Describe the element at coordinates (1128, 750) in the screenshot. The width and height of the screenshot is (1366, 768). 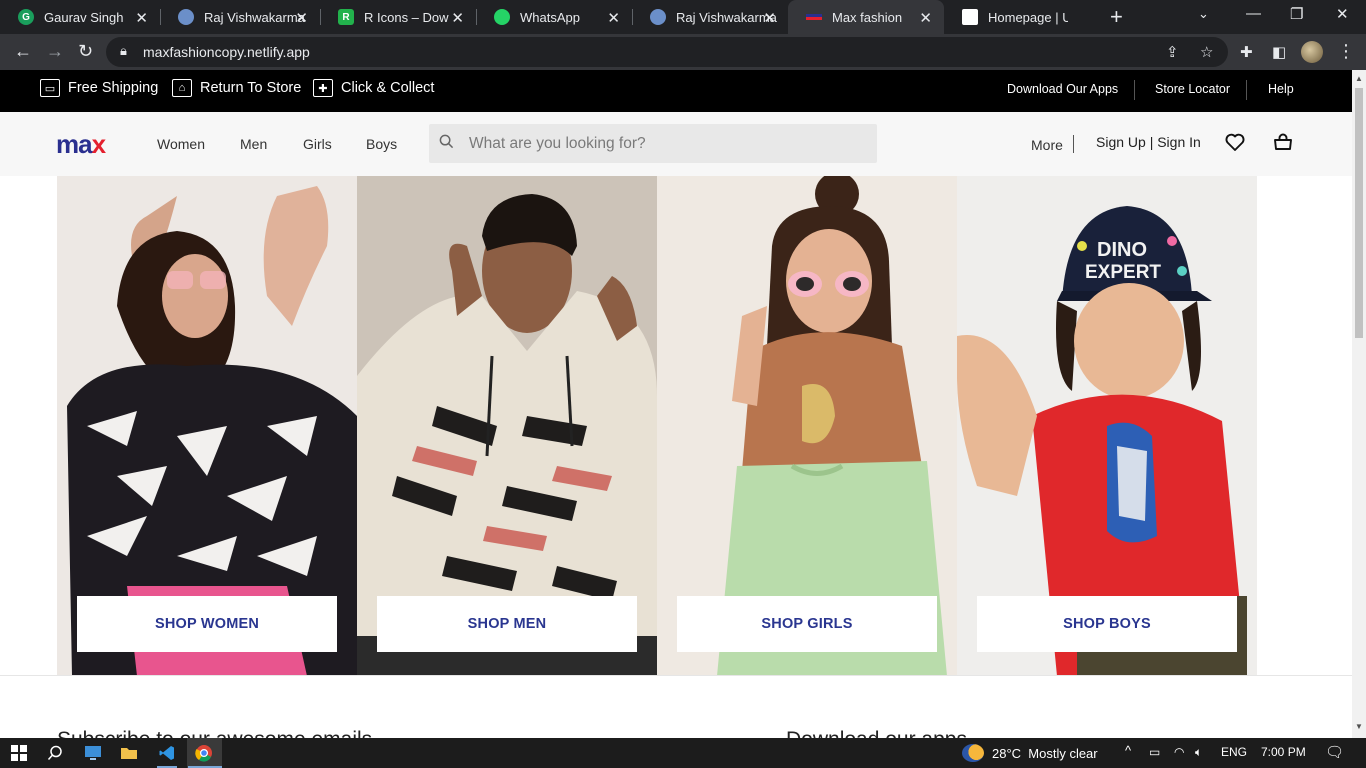
I see `tray-overflow-icon: ^` at that location.